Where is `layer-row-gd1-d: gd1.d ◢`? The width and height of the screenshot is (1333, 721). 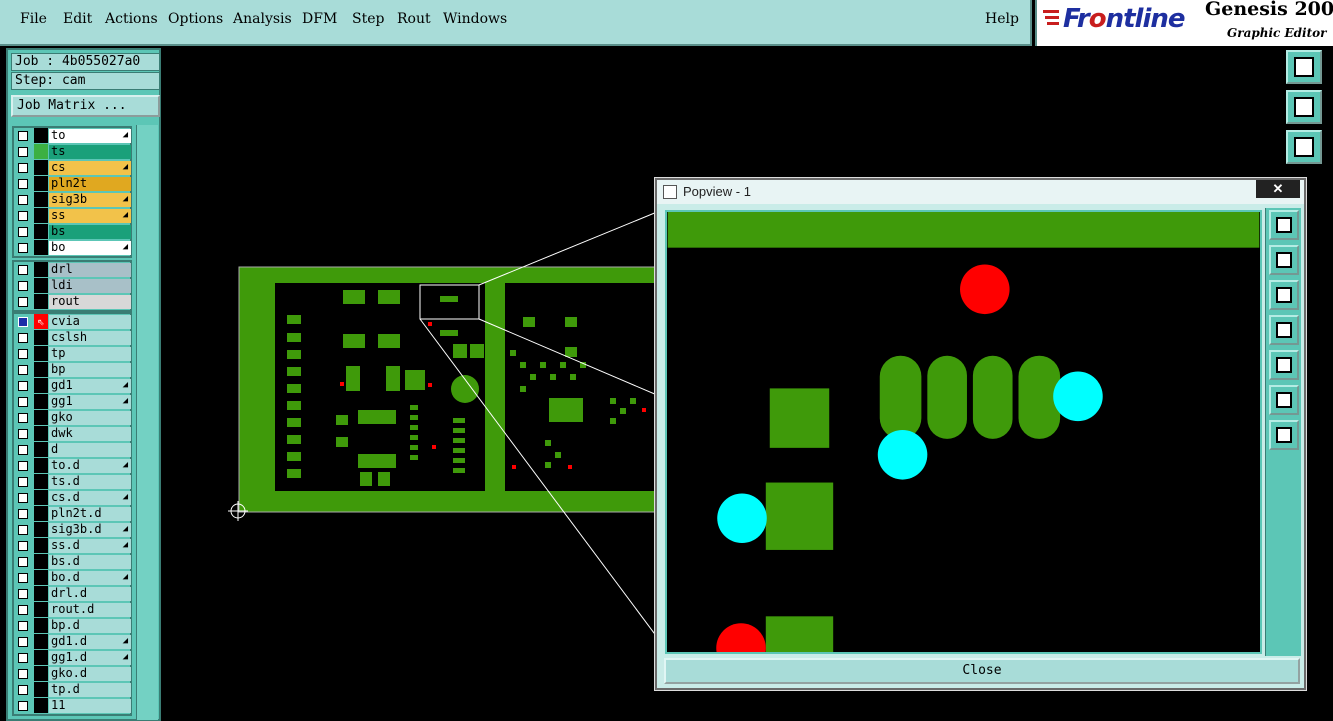
layer-row-gd1-d: gd1.d ◢ is located at coordinates (72, 642).